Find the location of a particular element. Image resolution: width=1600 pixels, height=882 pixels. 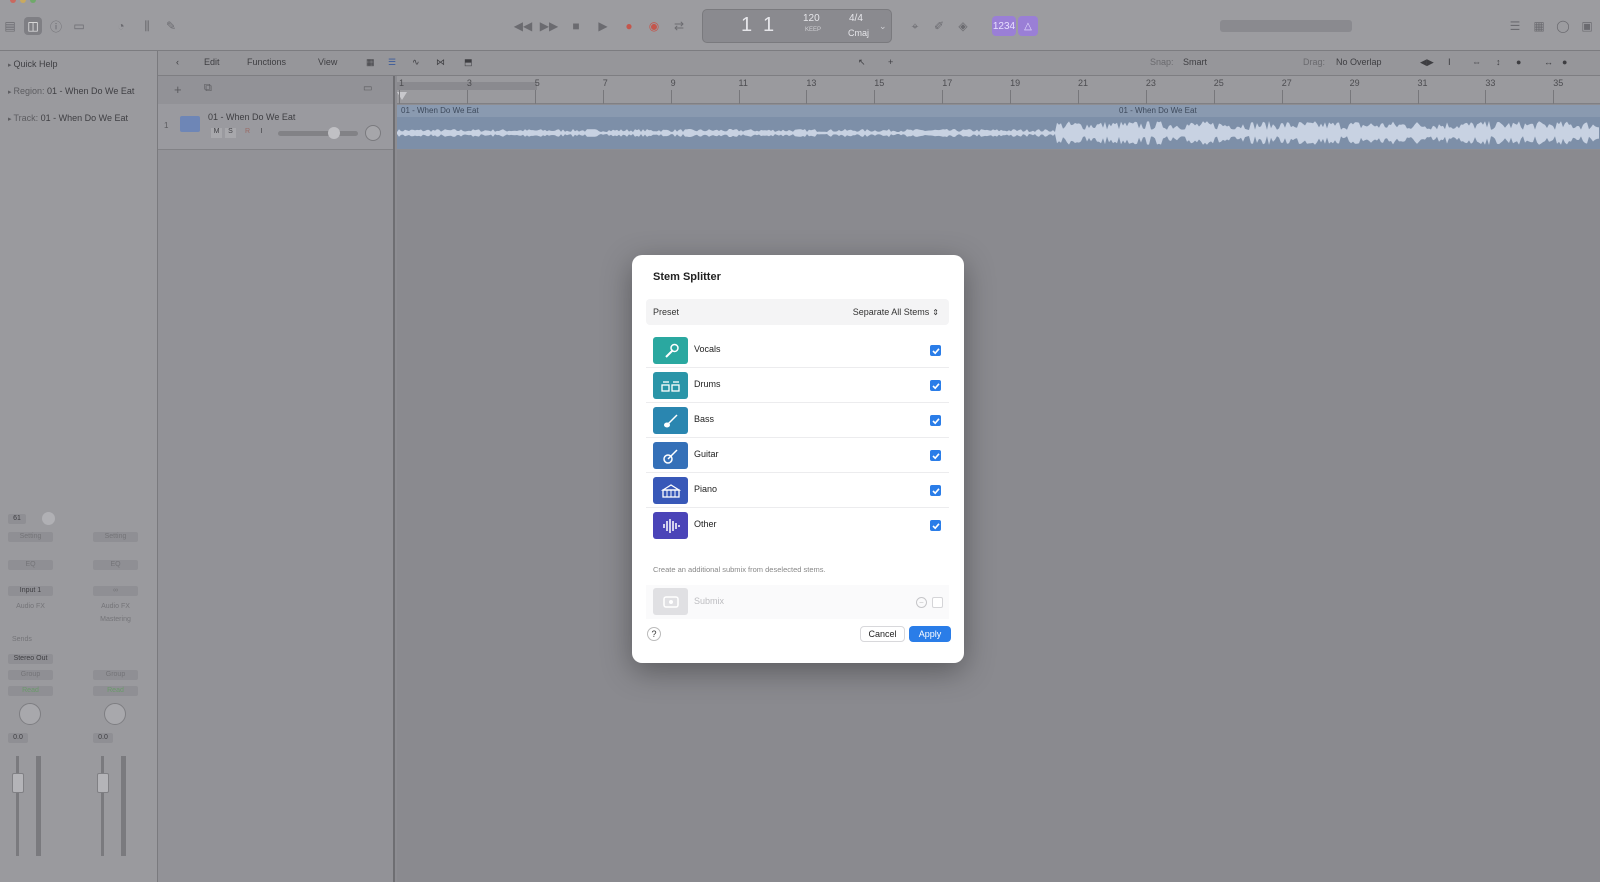

audio-fx-label-1: Audio FX is located at coordinates (30, 606).